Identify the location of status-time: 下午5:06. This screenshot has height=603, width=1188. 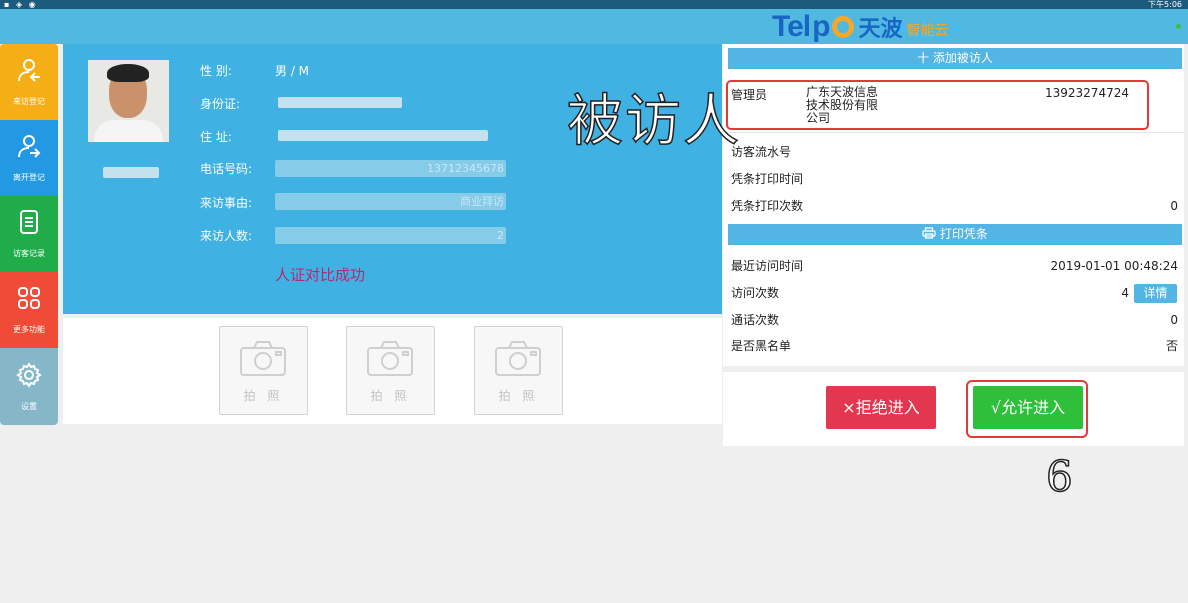
(1165, 4).